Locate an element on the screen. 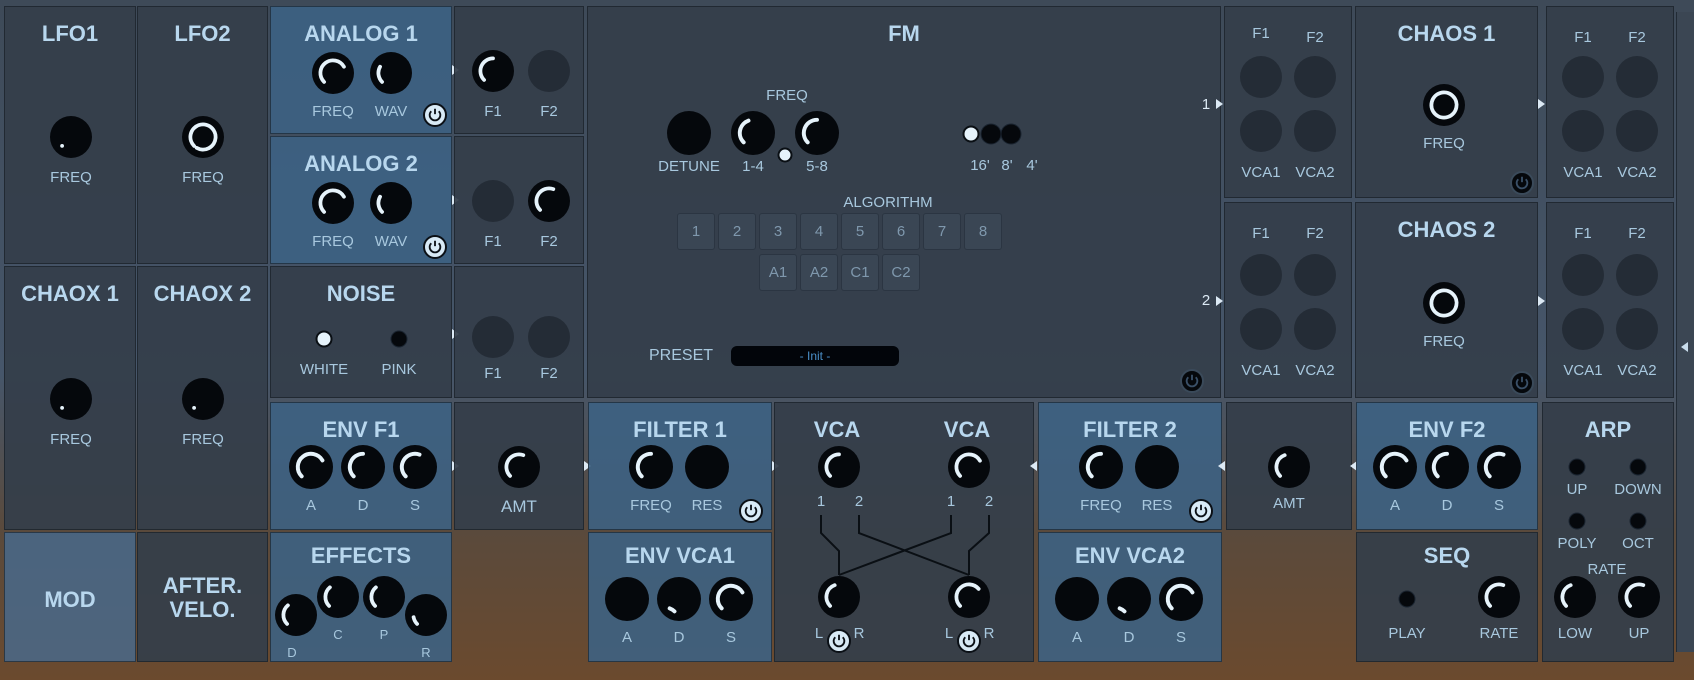 This screenshot has height=680, width=1694. envvca2-a-knob is located at coordinates (1077, 599).